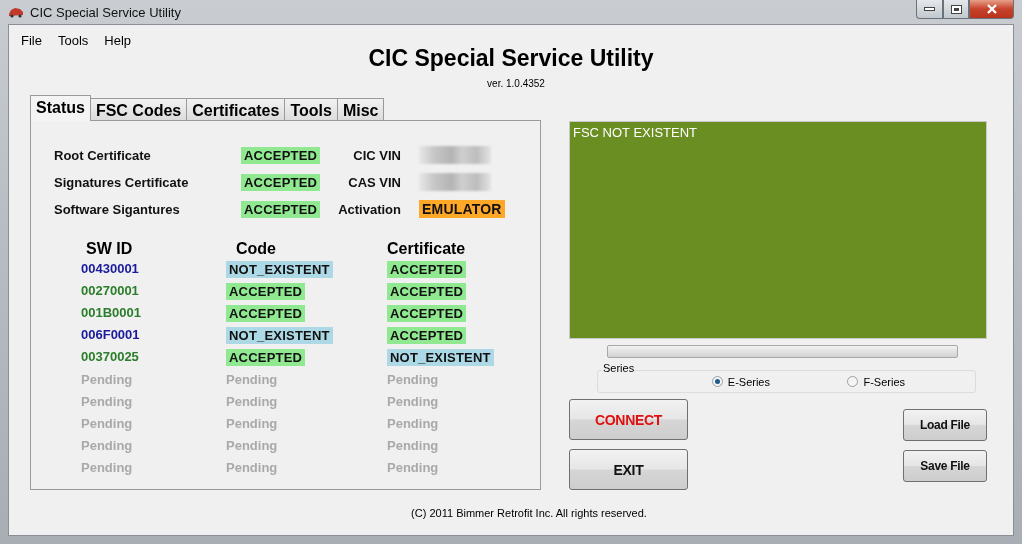  I want to click on maximize-icon, so click(956, 9).